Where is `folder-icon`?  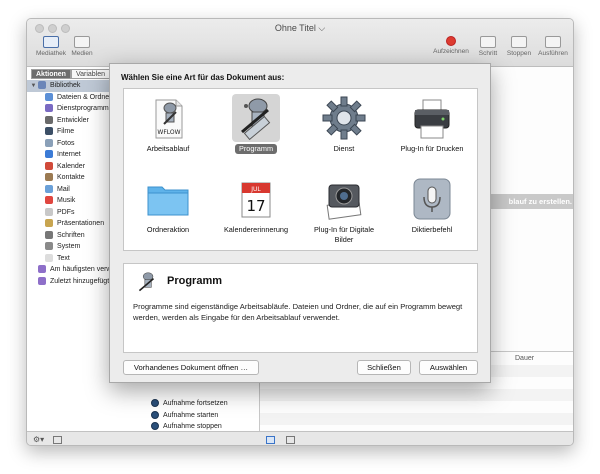
folder-icon is located at coordinates (168, 199).